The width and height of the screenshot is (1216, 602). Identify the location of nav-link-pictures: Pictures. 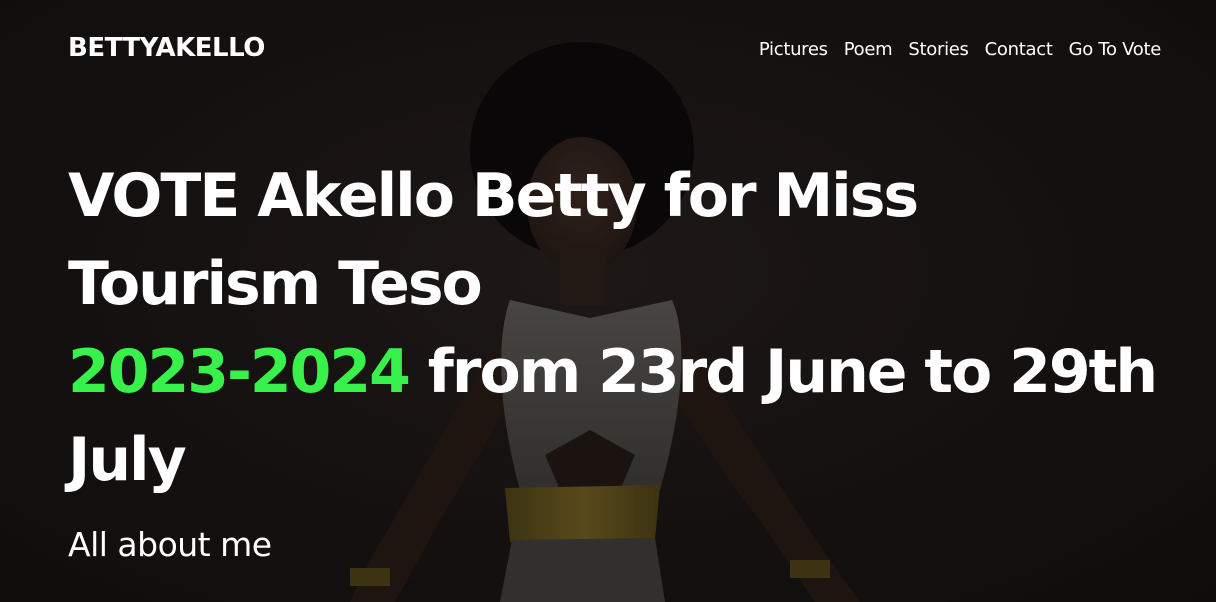
(793, 49).